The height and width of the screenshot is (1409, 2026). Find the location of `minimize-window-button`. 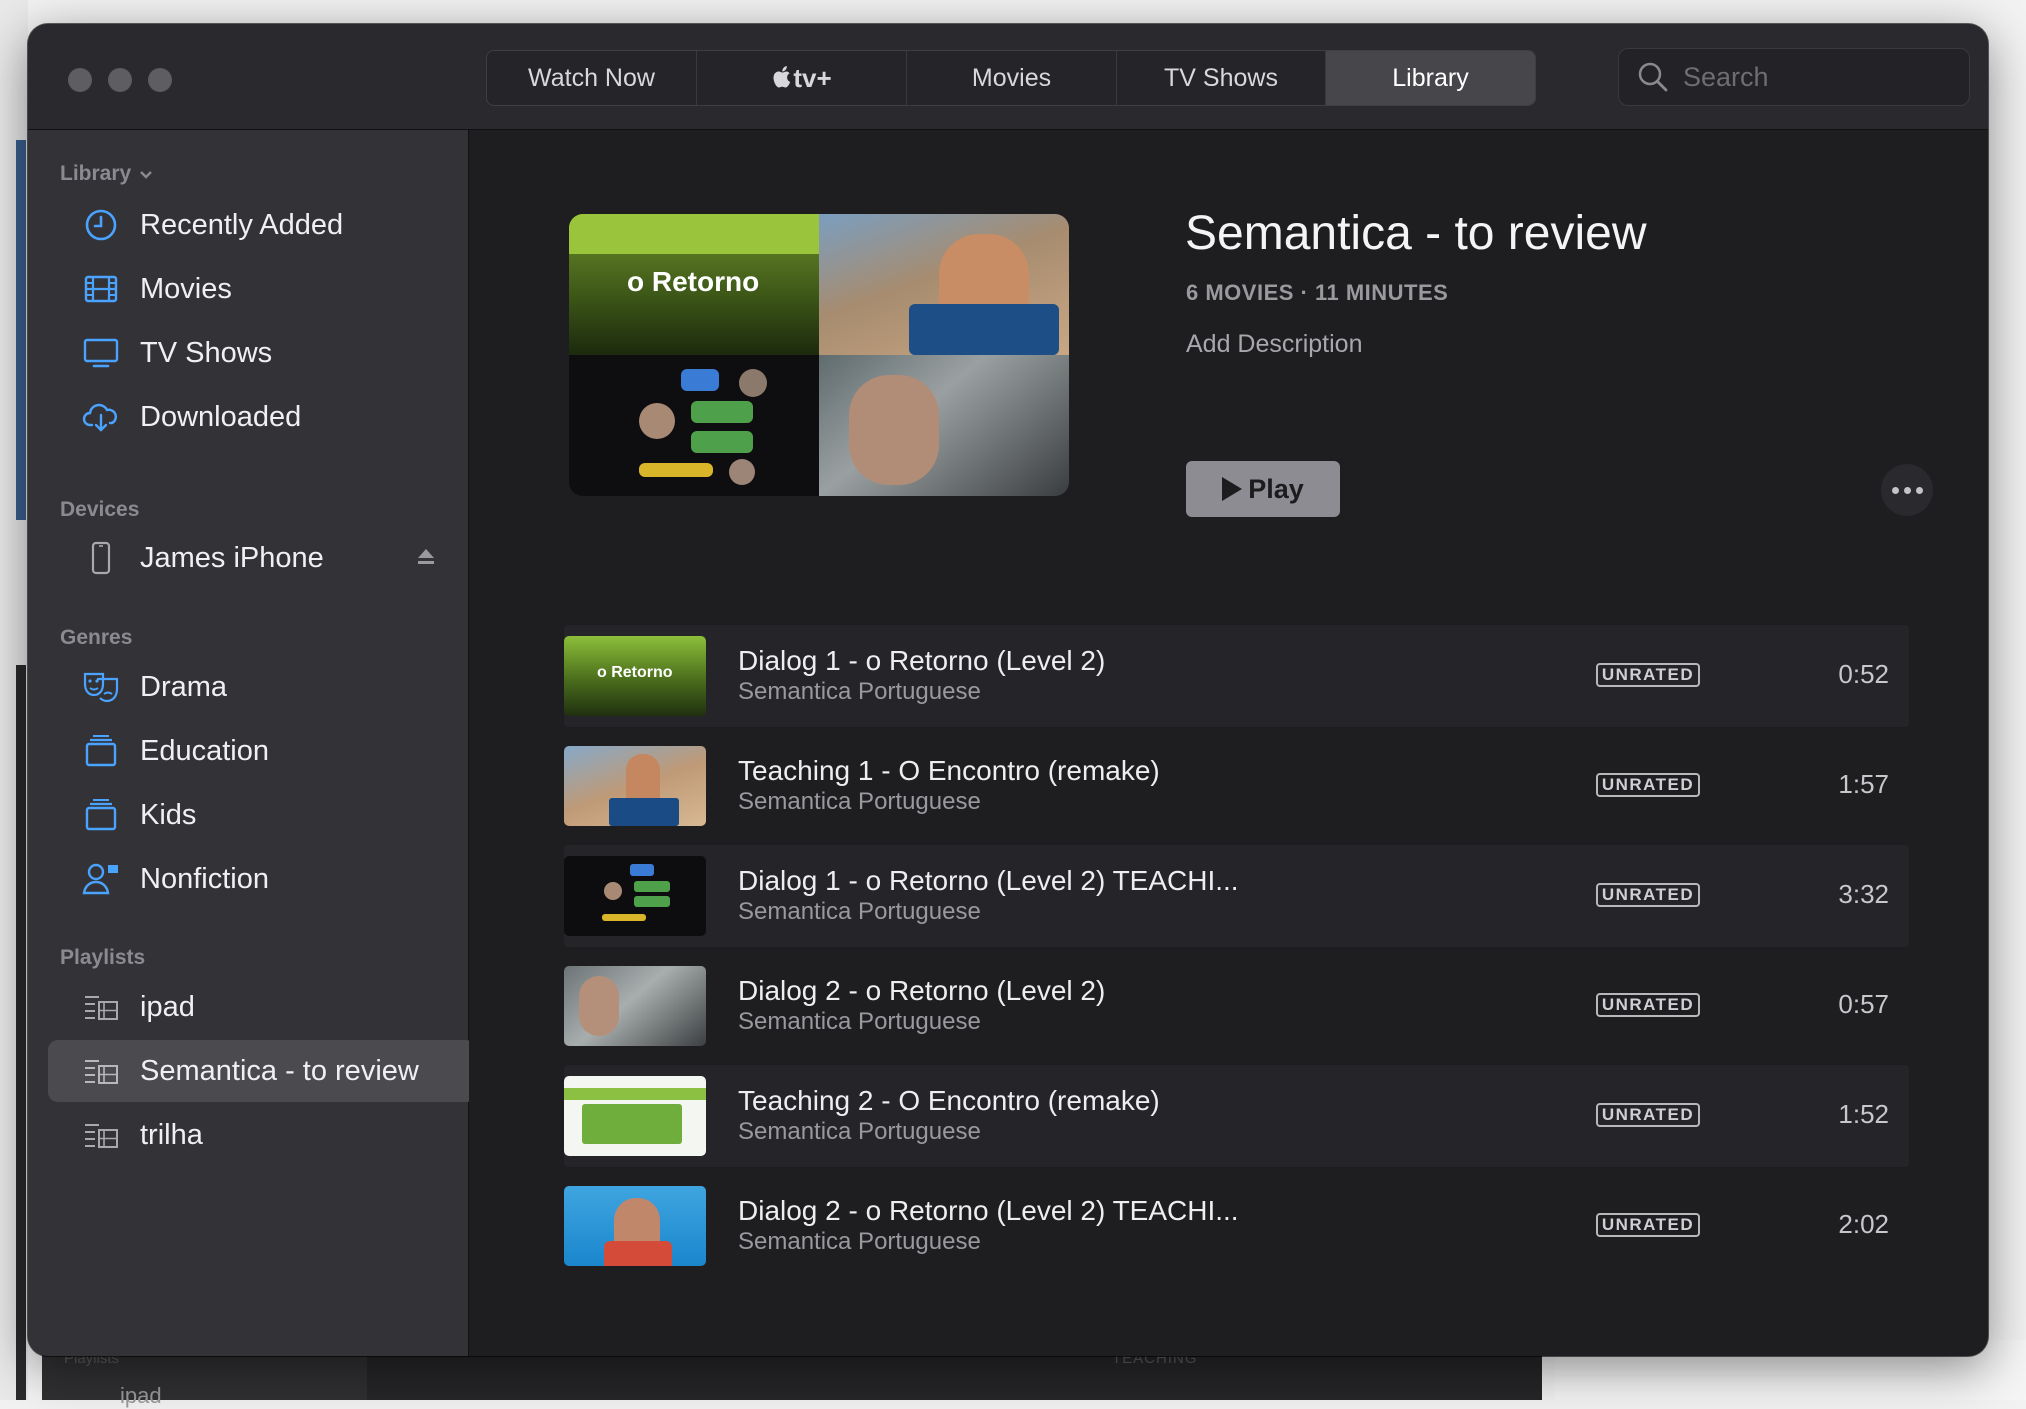

minimize-window-button is located at coordinates (120, 80).